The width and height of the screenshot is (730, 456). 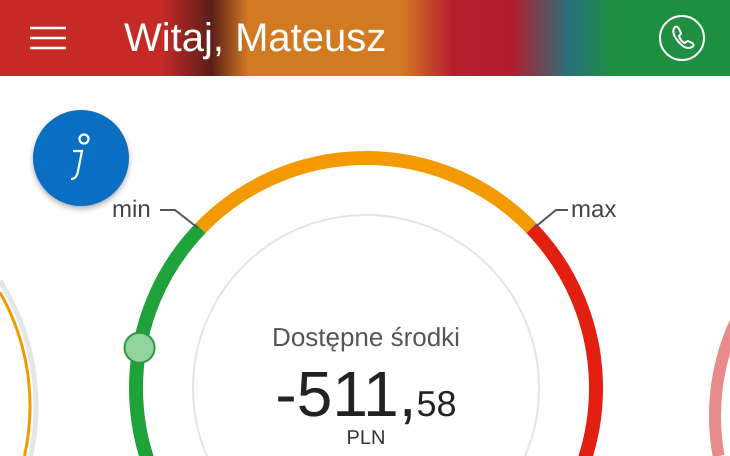 I want to click on balance-label: Dostępne środki, so click(x=366, y=337).